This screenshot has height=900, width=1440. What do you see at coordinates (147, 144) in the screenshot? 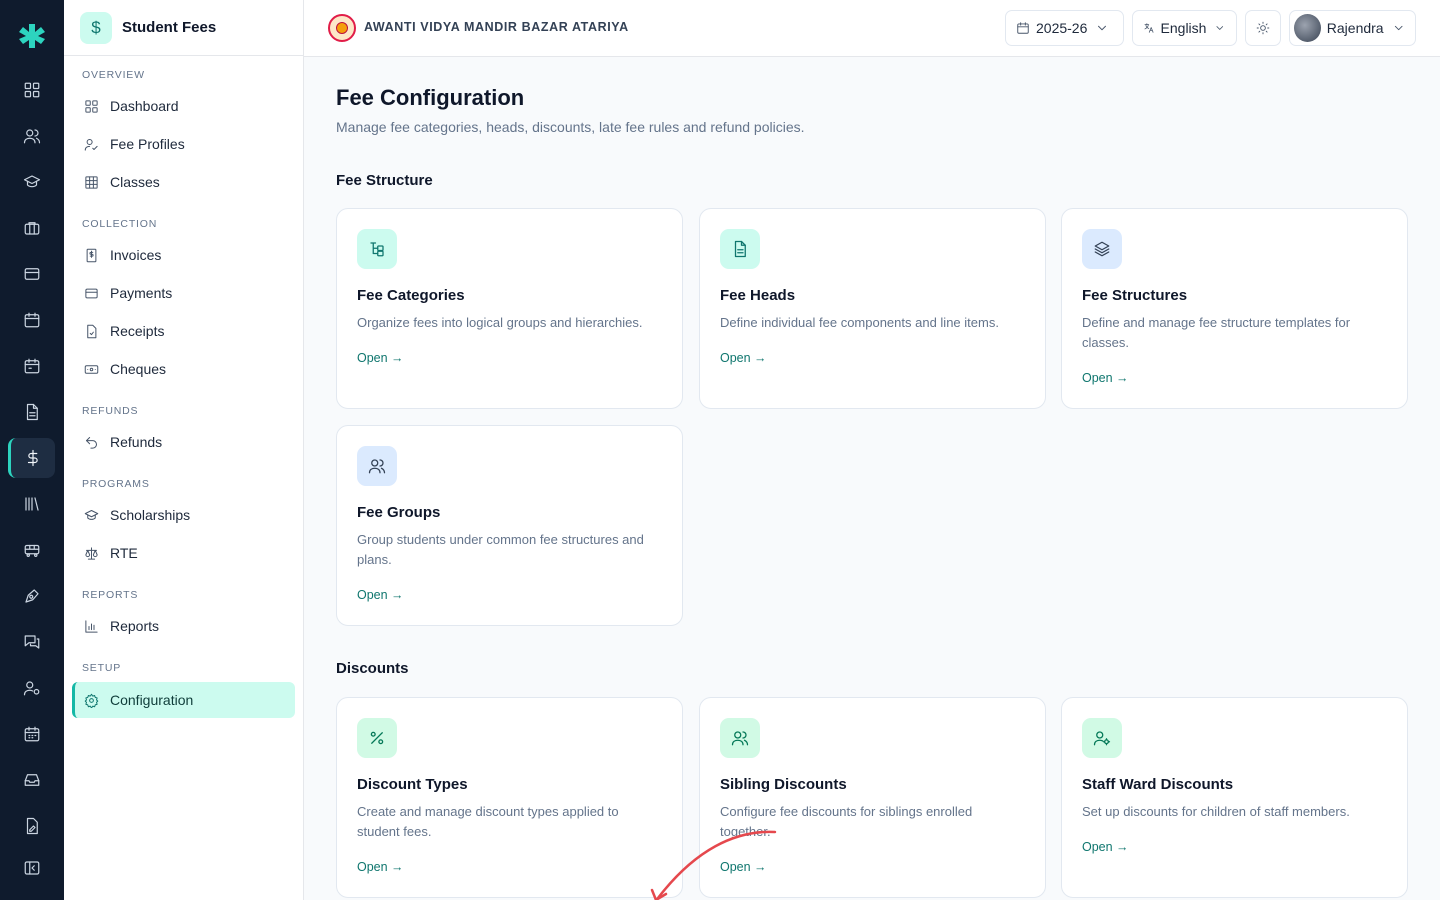
I see `sidebar-item-label: Fee Profiles` at bounding box center [147, 144].